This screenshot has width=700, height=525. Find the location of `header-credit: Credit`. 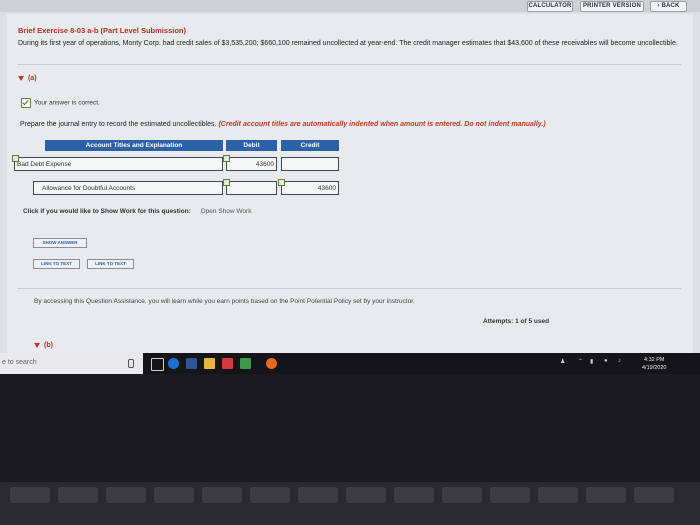

header-credit: Credit is located at coordinates (310, 145).